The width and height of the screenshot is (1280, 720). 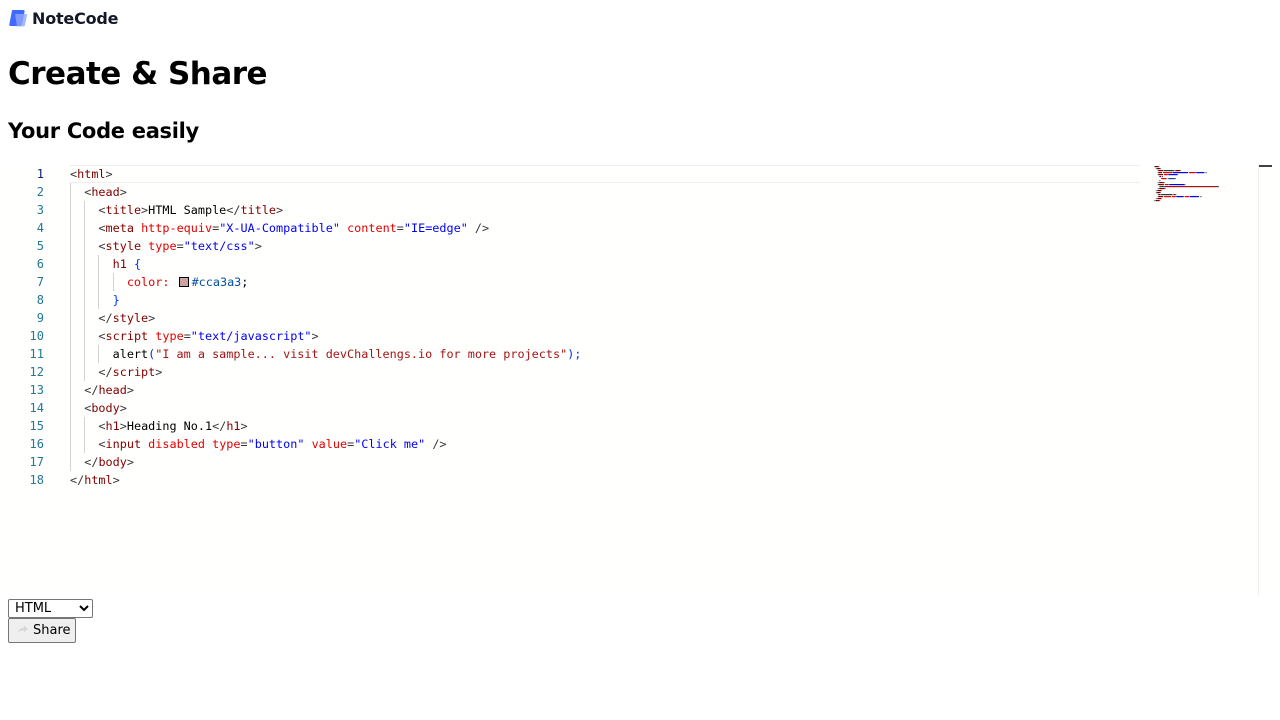 I want to click on code-line: <script type="text/javascript">, so click(x=194, y=336).